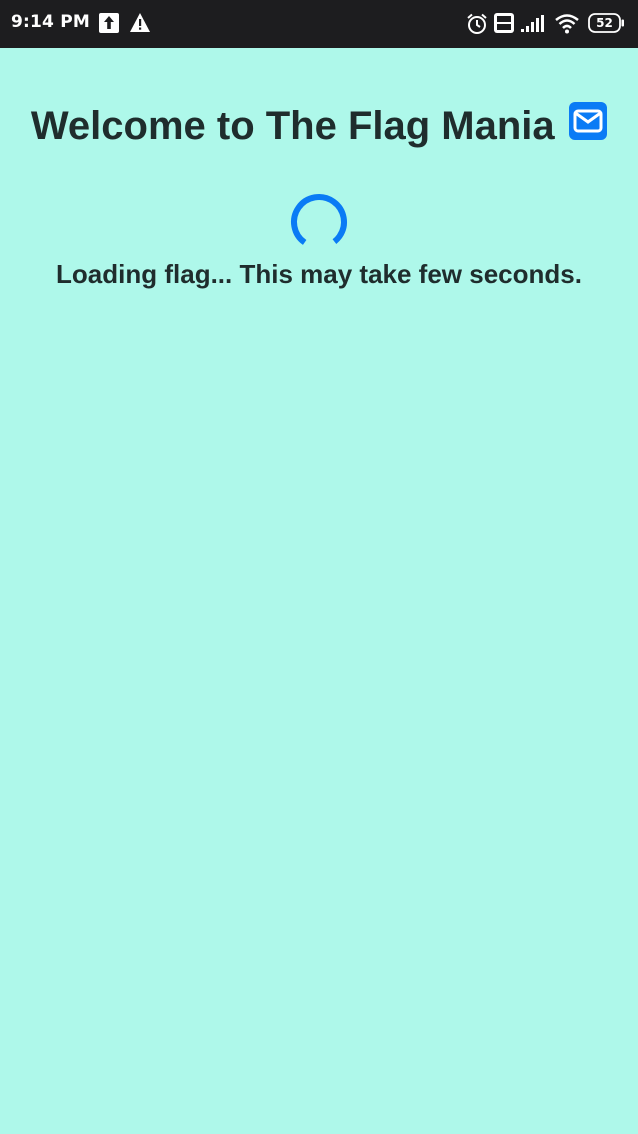  I want to click on signal-icon, so click(534, 26).